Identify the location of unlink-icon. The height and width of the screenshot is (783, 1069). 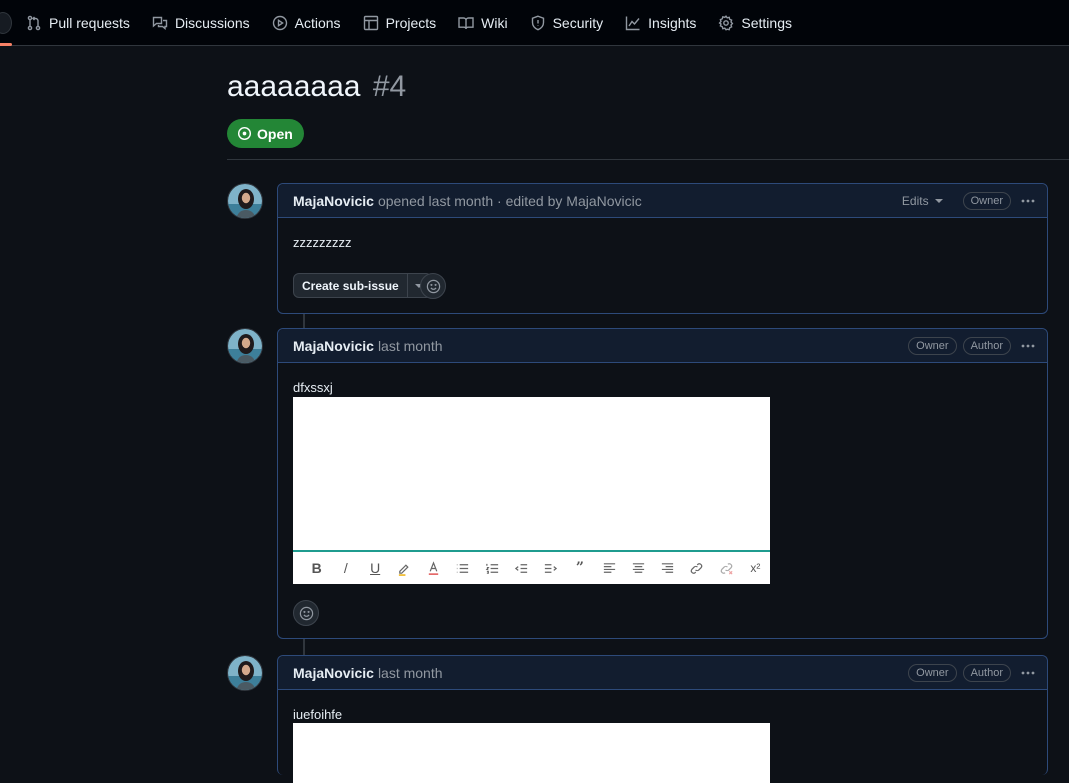
(726, 568).